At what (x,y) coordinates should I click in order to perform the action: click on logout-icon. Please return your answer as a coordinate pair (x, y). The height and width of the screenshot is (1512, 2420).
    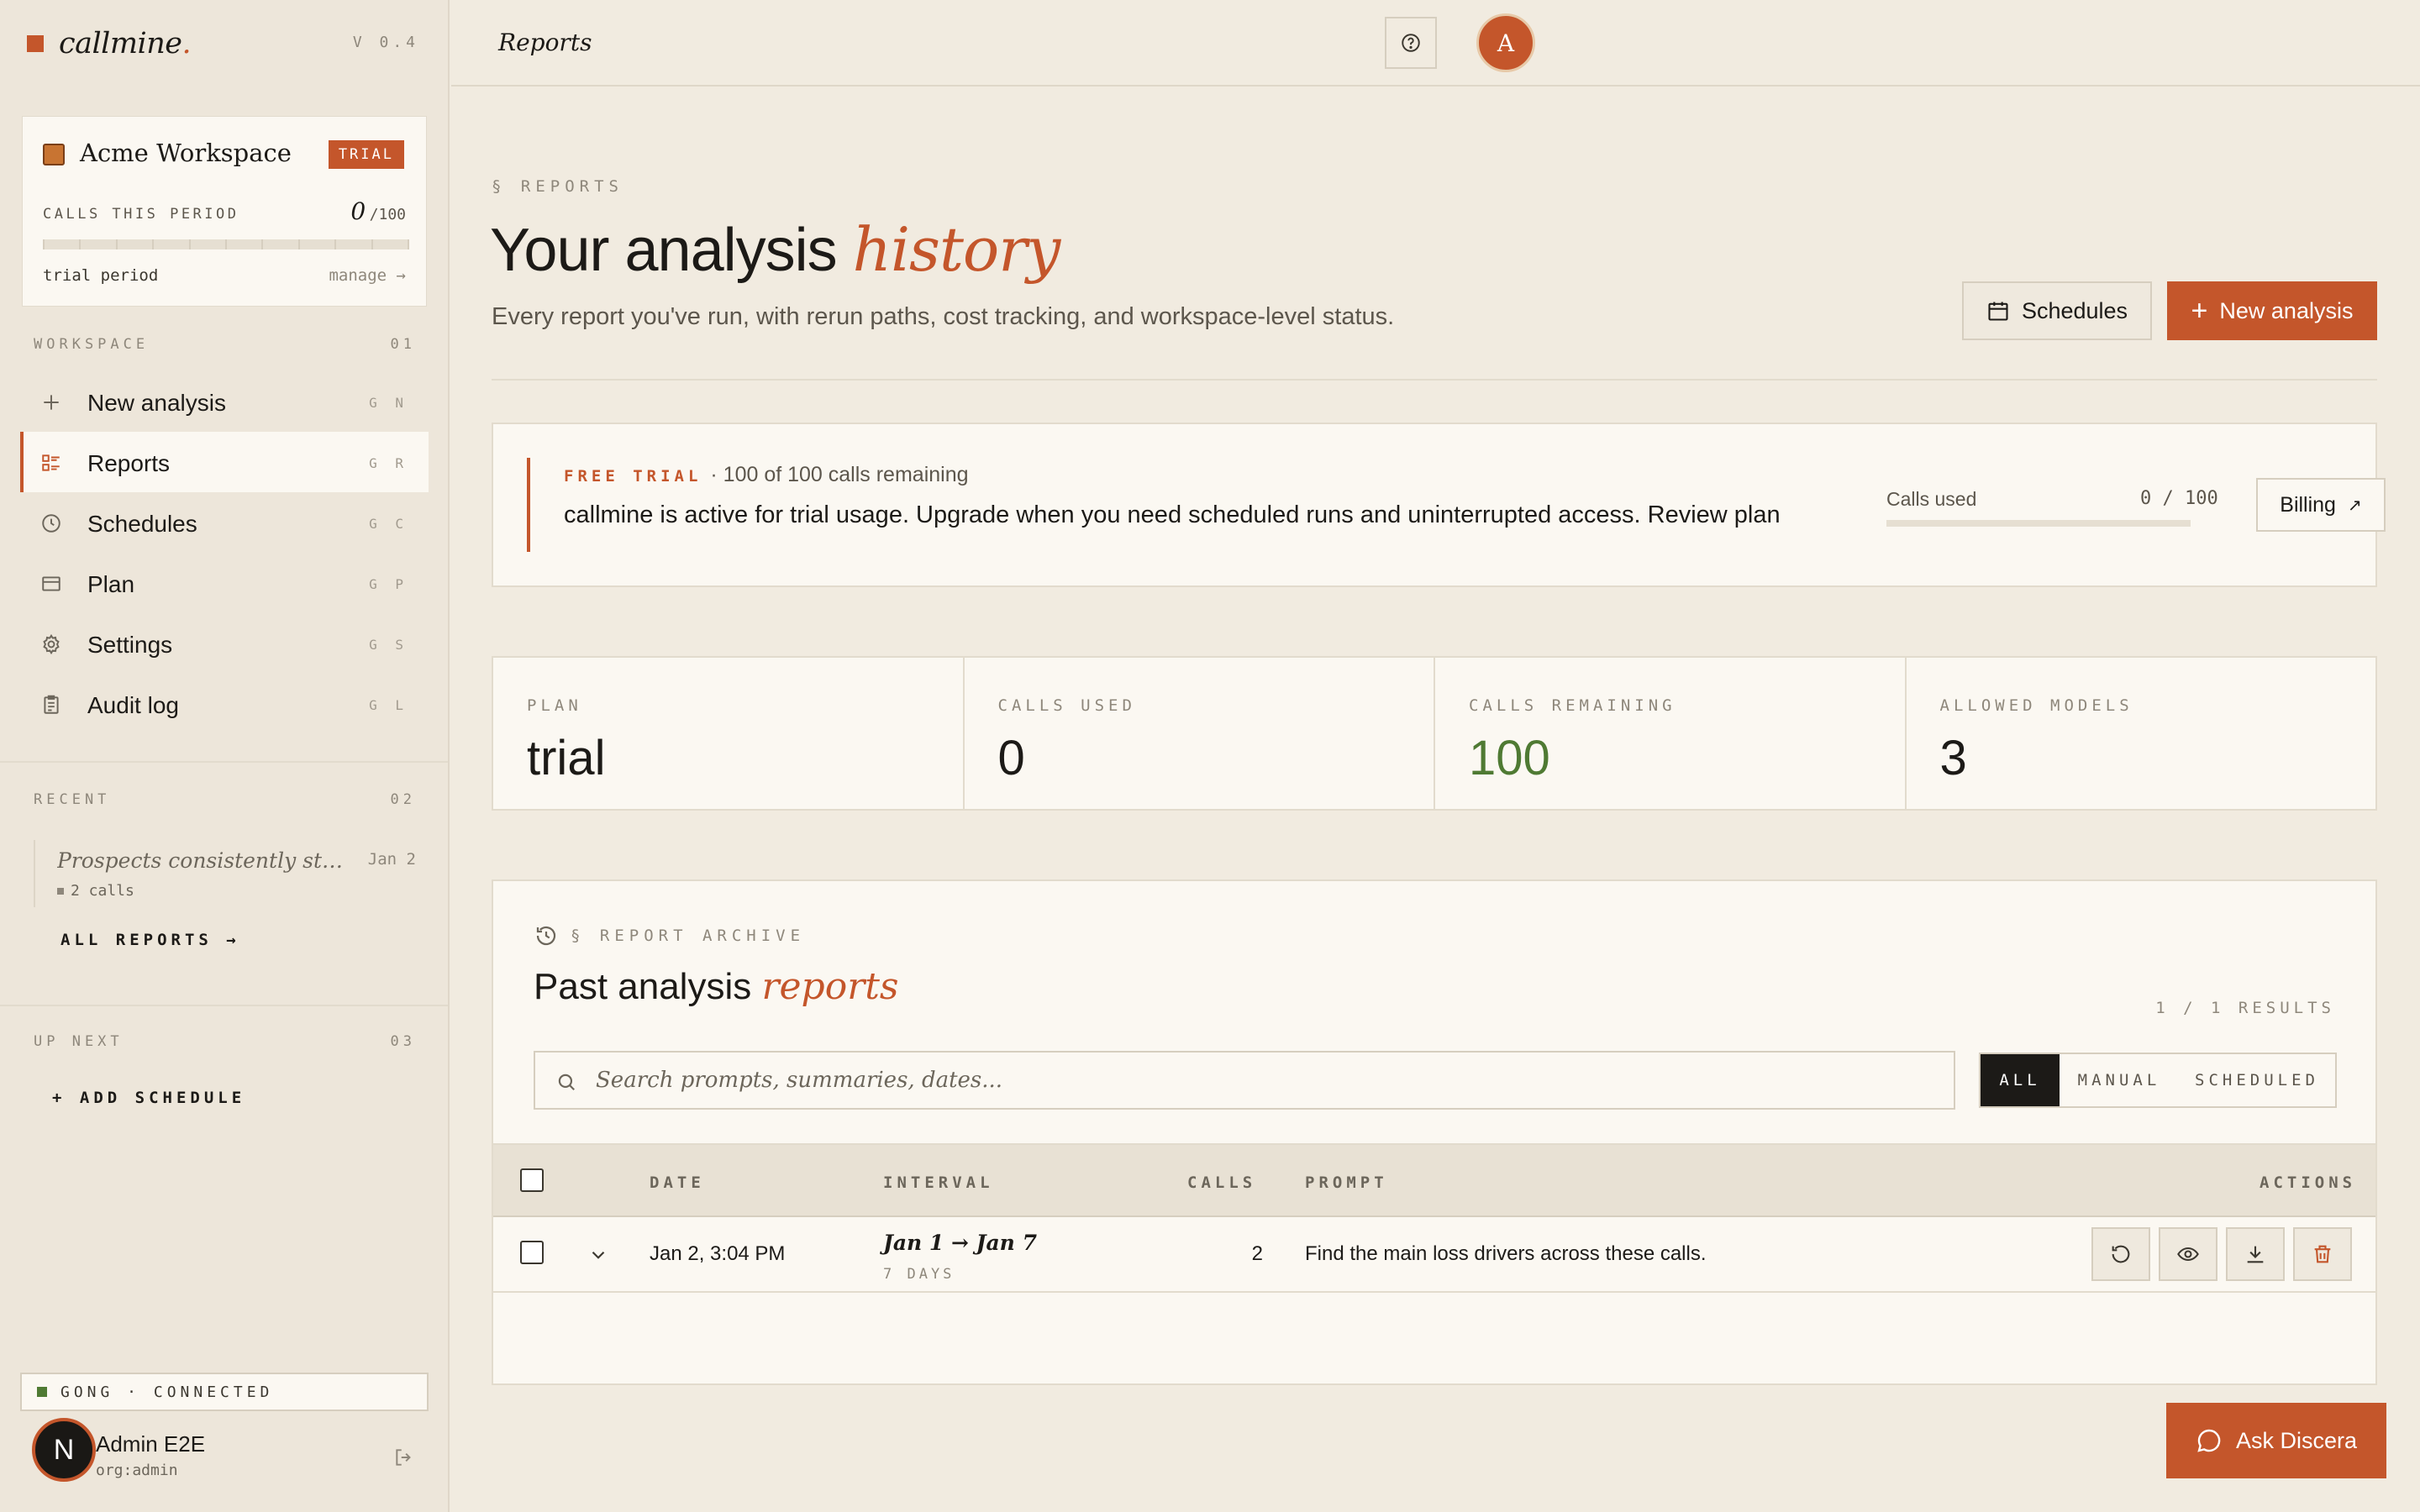
    Looking at the image, I should click on (404, 1457).